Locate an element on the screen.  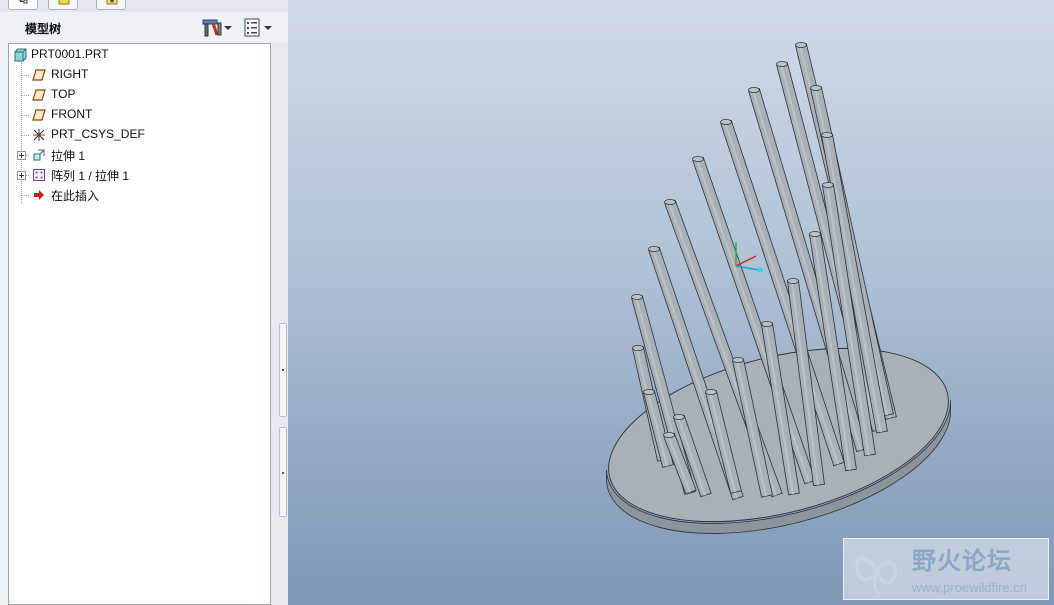
tree-item-extrude: 拉伸 1 is located at coordinates (139, 155).